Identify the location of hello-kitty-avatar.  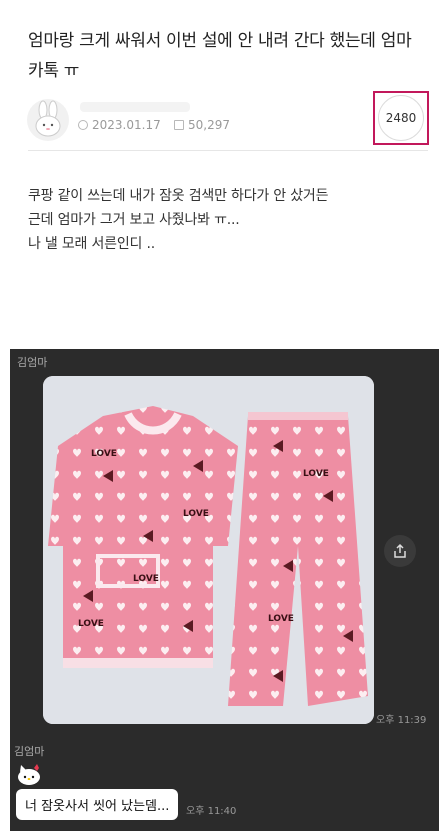
(29, 775).